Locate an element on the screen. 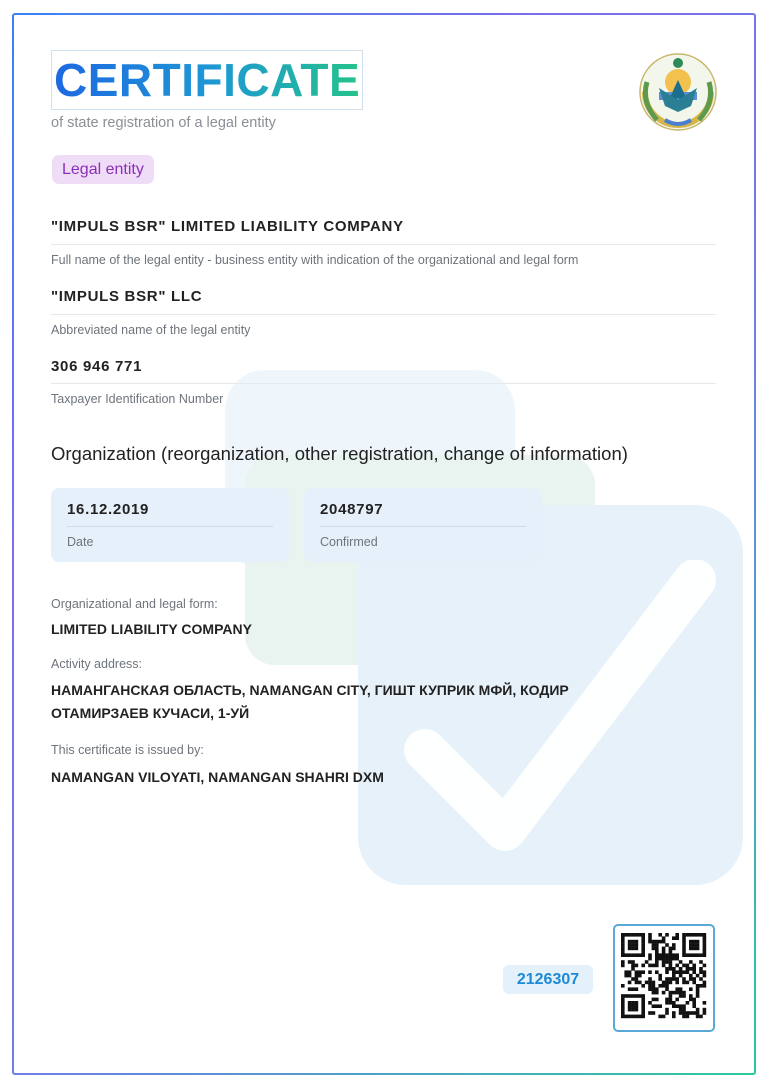 This screenshot has width=768, height=1087. short-name-label: Abbreviated name of the legal entity is located at coordinates (151, 330).